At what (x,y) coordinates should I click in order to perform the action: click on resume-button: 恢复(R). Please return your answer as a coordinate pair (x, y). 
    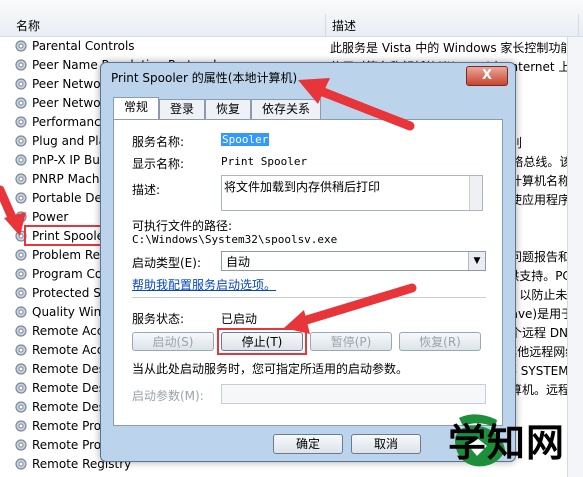
    Looking at the image, I should click on (440, 341).